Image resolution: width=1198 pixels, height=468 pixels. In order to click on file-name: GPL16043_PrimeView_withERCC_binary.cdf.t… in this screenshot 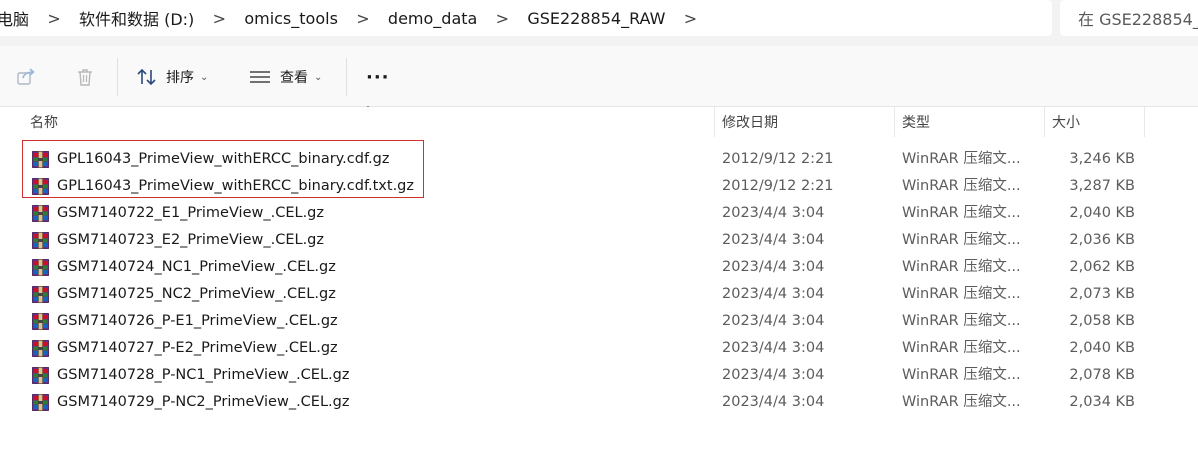, I will do `click(235, 186)`.